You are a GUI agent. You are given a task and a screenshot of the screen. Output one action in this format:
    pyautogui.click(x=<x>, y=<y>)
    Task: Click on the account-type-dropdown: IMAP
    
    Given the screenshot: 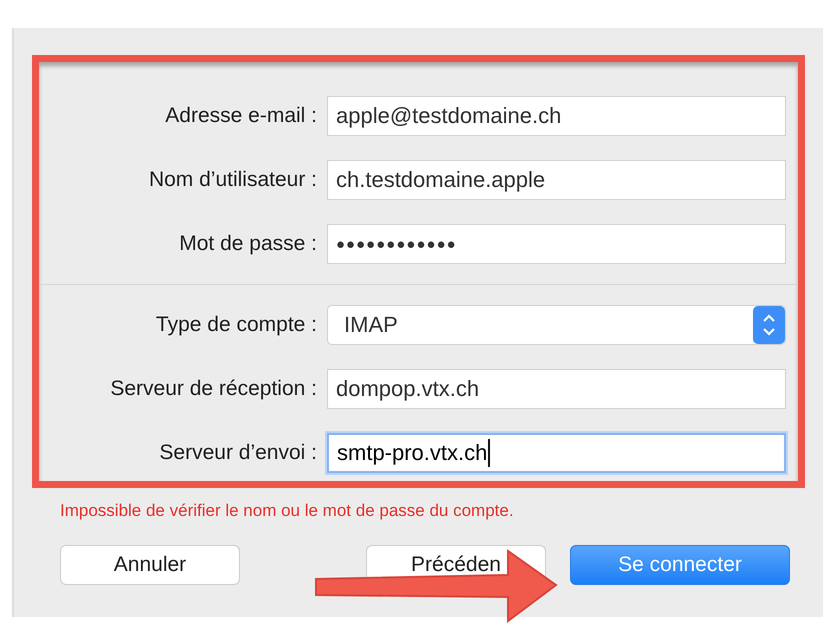 What is the action you would take?
    pyautogui.click(x=556, y=325)
    